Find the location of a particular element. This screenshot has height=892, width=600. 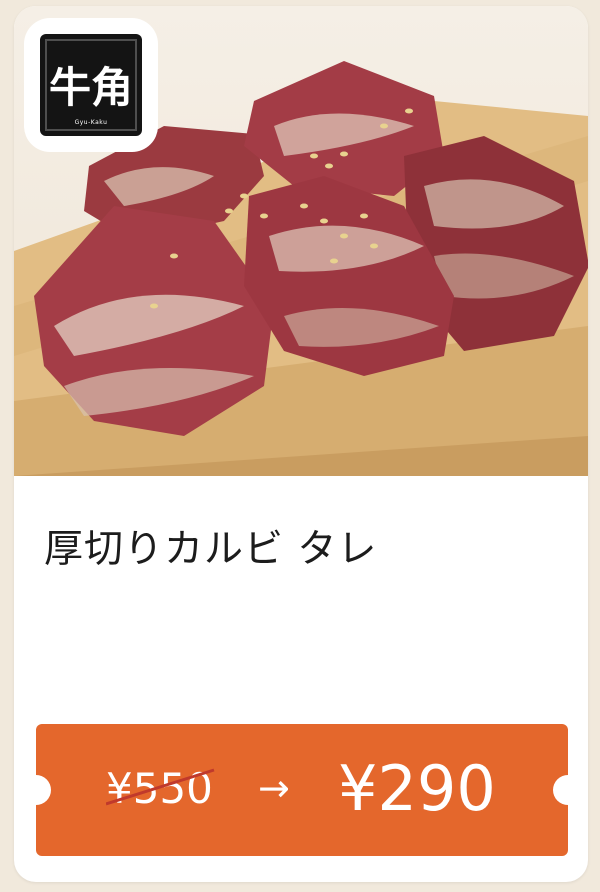

brand-logo: 牛角 Gyu-Kaku is located at coordinates (91, 85).